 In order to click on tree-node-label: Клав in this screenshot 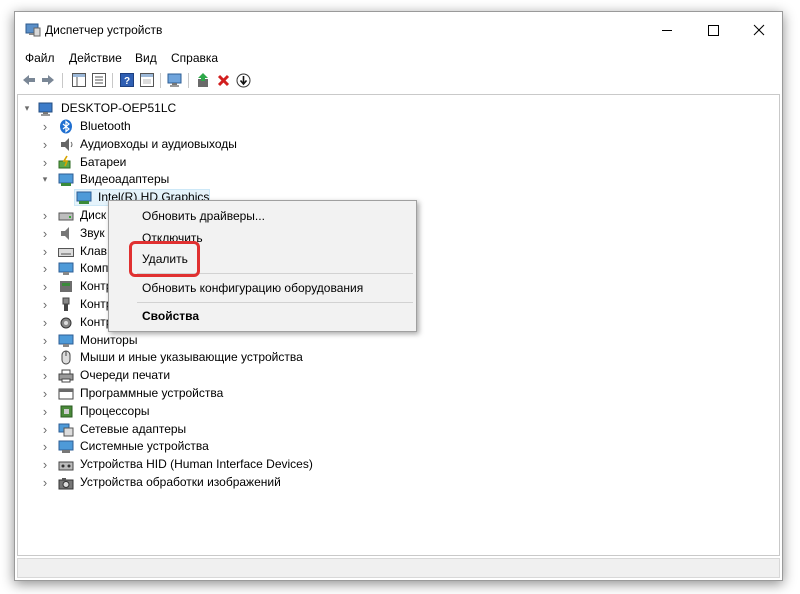, I will do `click(94, 251)`.